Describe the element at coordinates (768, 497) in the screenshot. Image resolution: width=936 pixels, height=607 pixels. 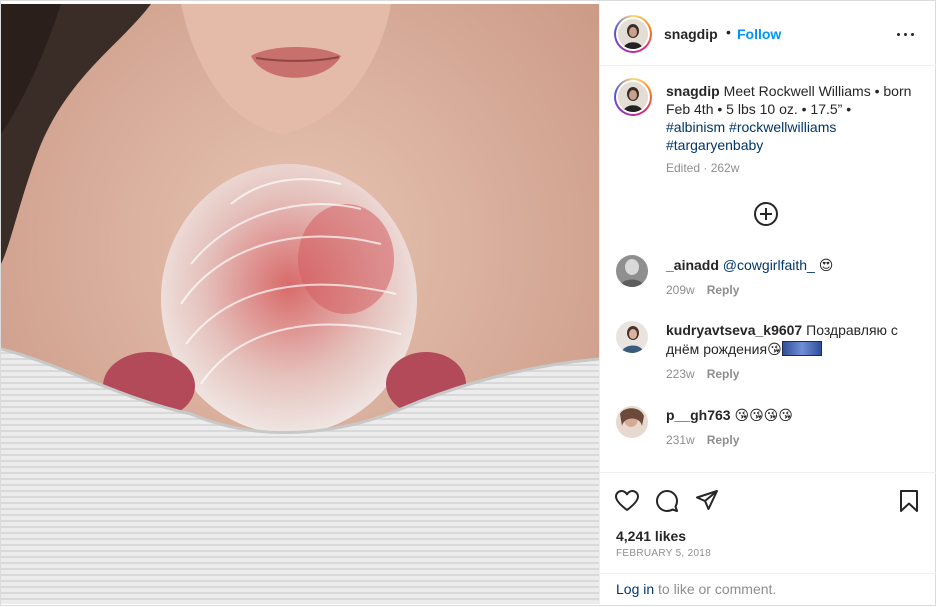
I see `action-bar` at that location.